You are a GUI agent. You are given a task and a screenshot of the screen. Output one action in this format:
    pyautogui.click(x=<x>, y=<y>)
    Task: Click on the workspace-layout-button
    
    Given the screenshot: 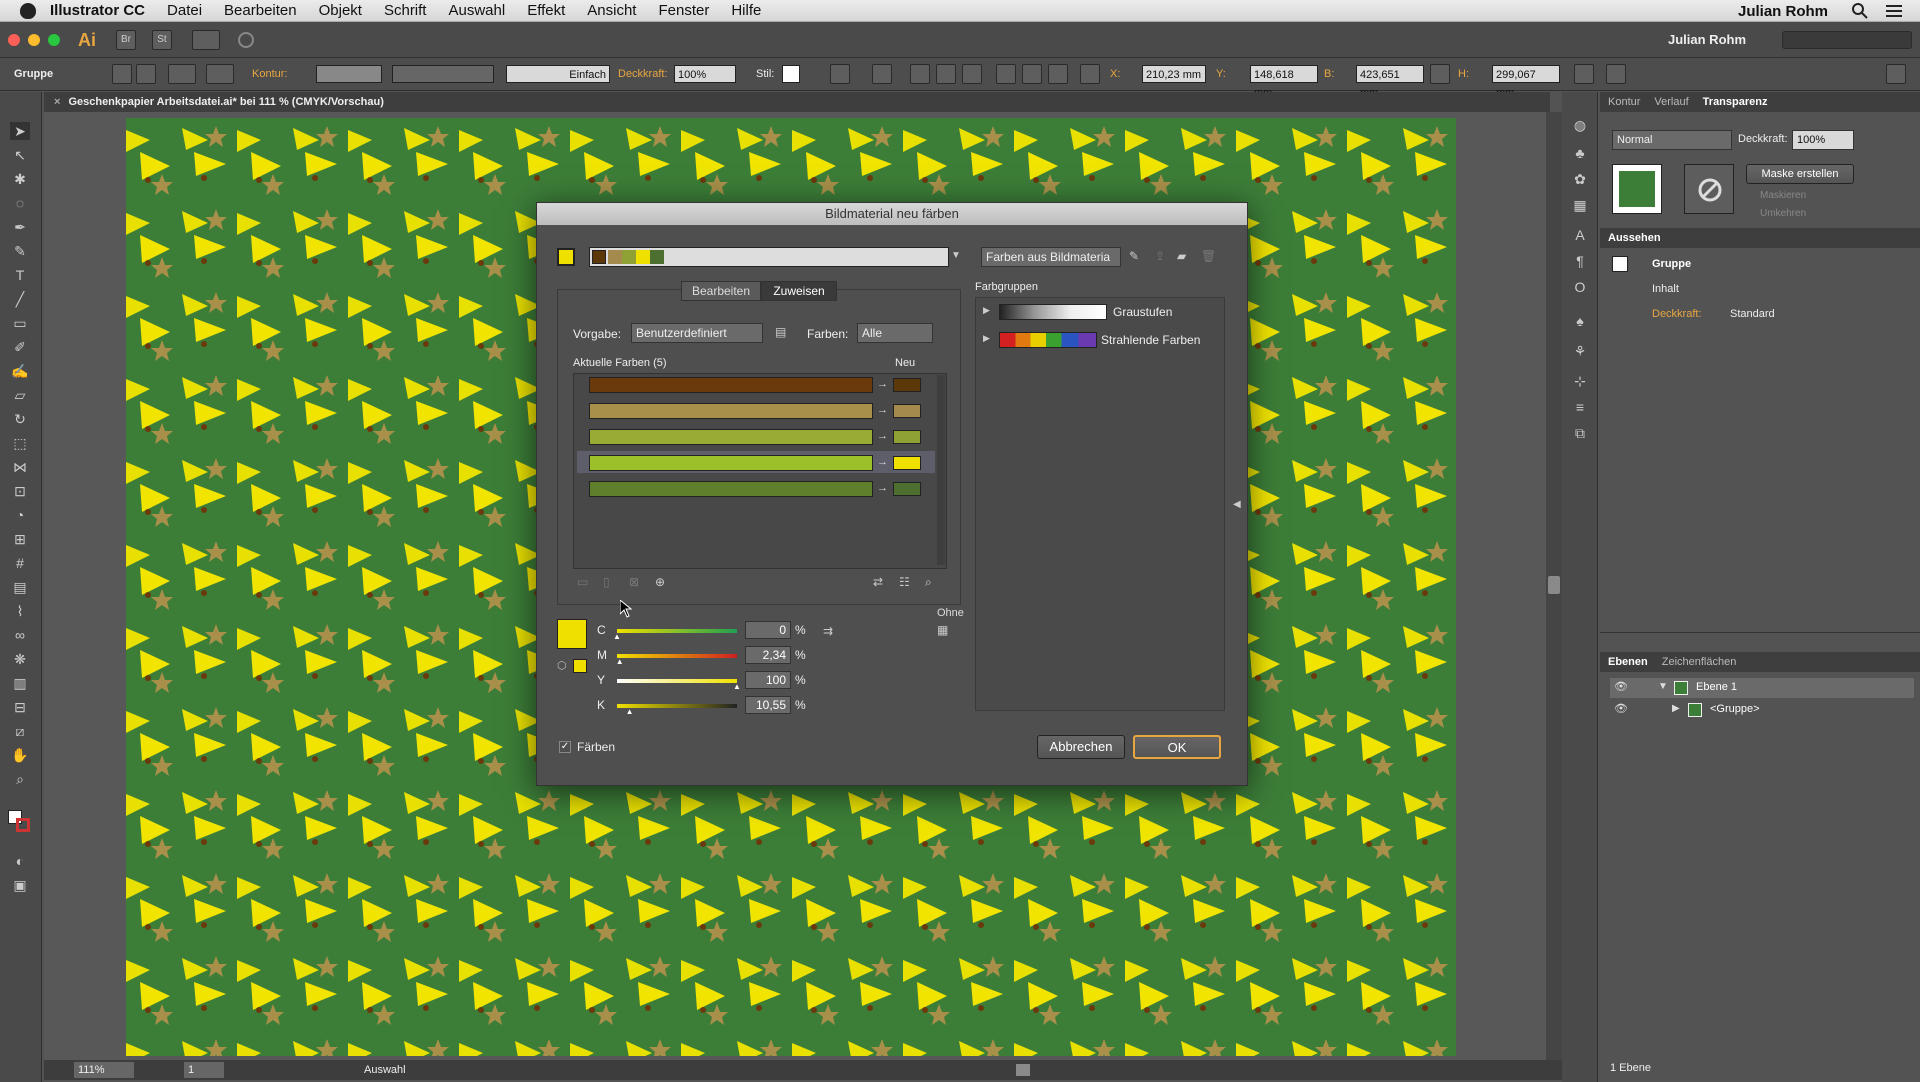 What is the action you would take?
    pyautogui.click(x=206, y=40)
    